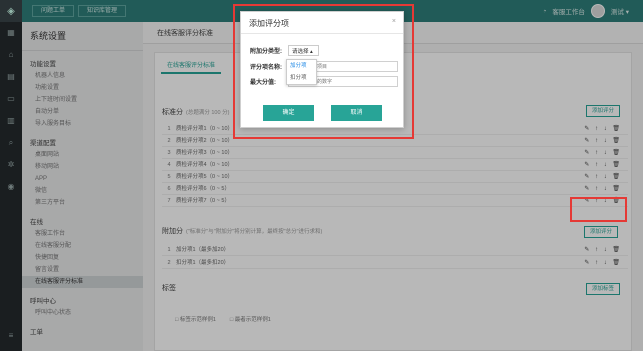 This screenshot has width=643, height=351. Describe the element at coordinates (598, 209) in the screenshot. I see `highlight-box-add-bonus` at that location.